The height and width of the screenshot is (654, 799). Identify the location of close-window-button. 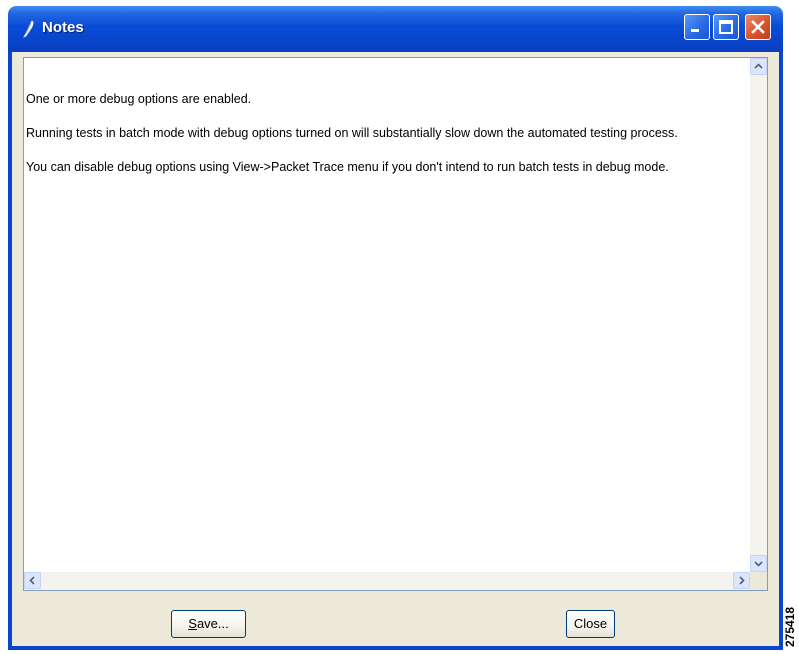
(758, 27).